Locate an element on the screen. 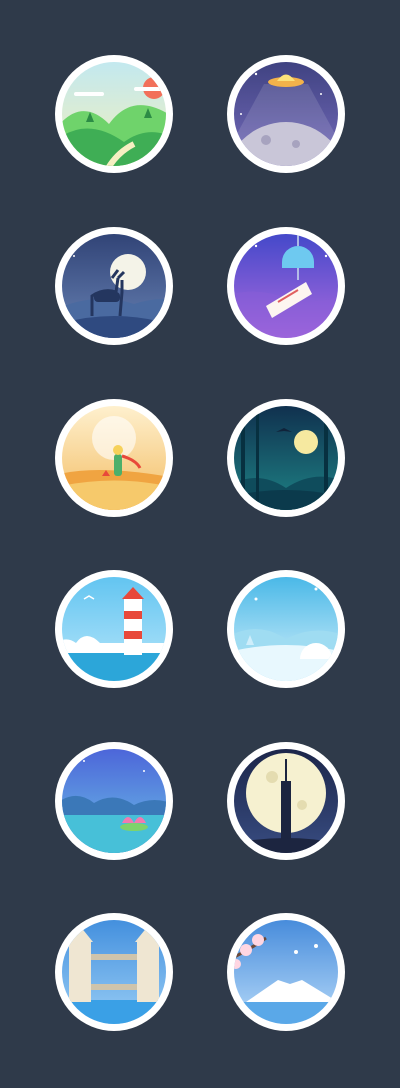  snowy-igloo-icon is located at coordinates (286, 629).